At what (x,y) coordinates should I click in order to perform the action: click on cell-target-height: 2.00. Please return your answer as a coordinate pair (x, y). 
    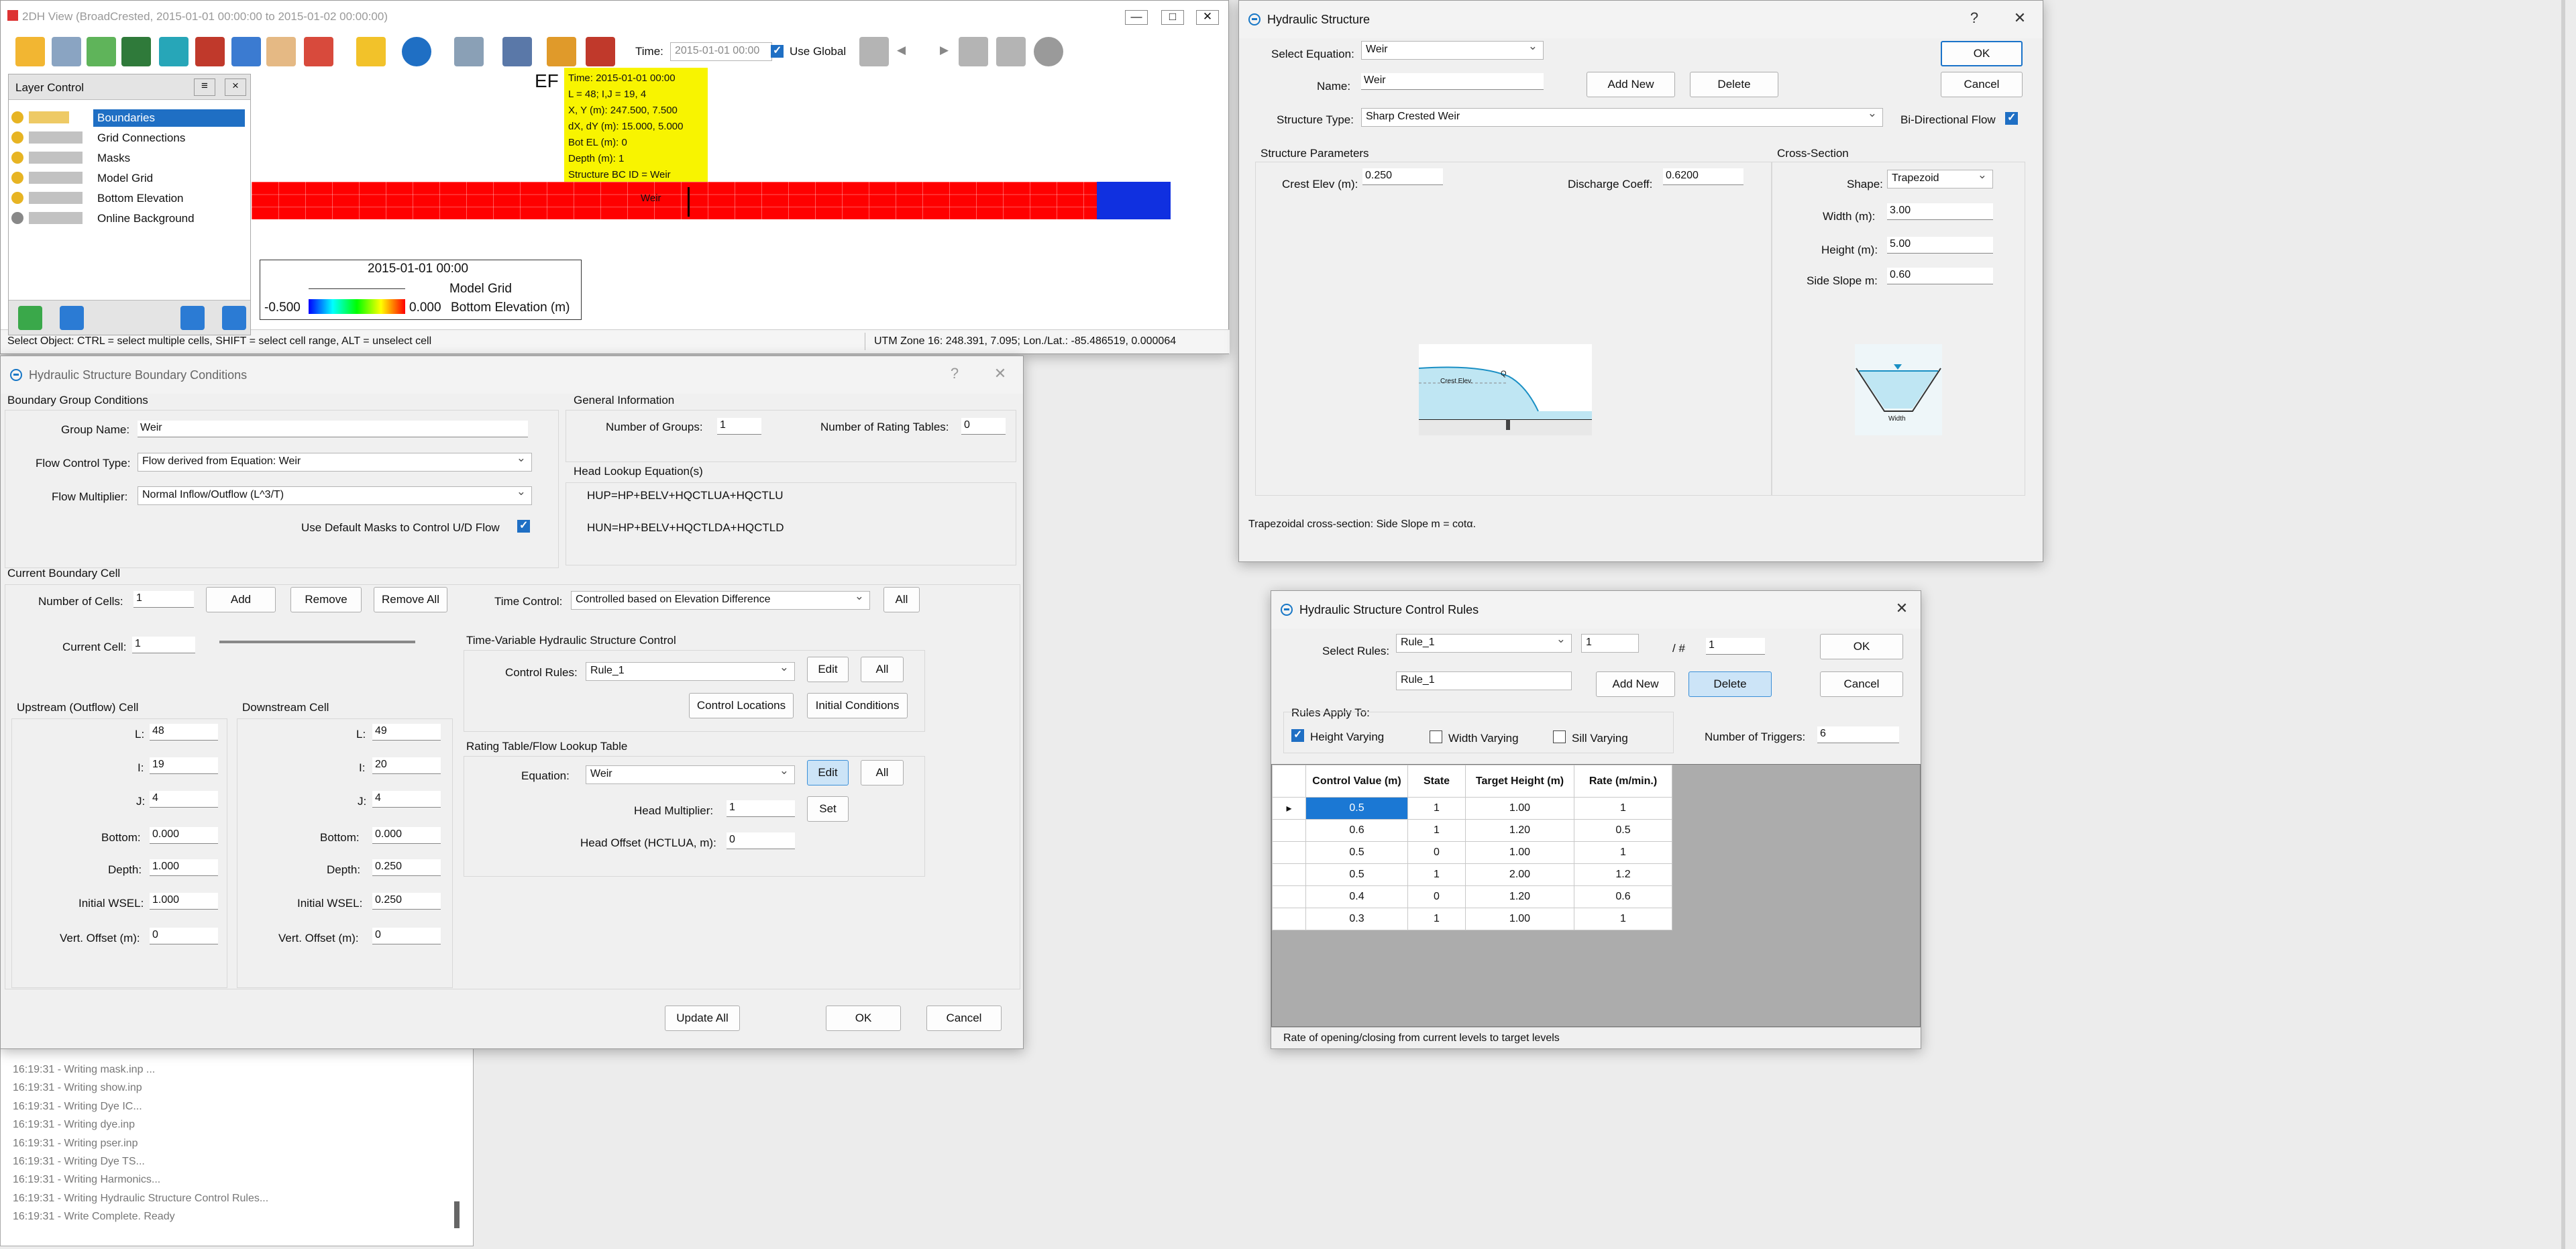
    Looking at the image, I should click on (1519, 875).